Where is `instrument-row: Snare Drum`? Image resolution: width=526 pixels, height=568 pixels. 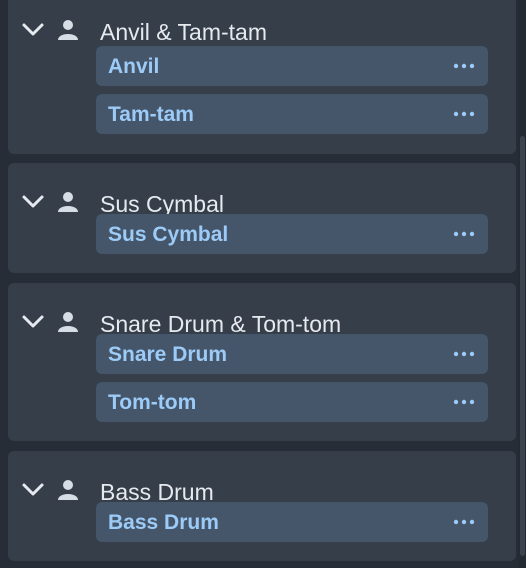
instrument-row: Snare Drum is located at coordinates (292, 354).